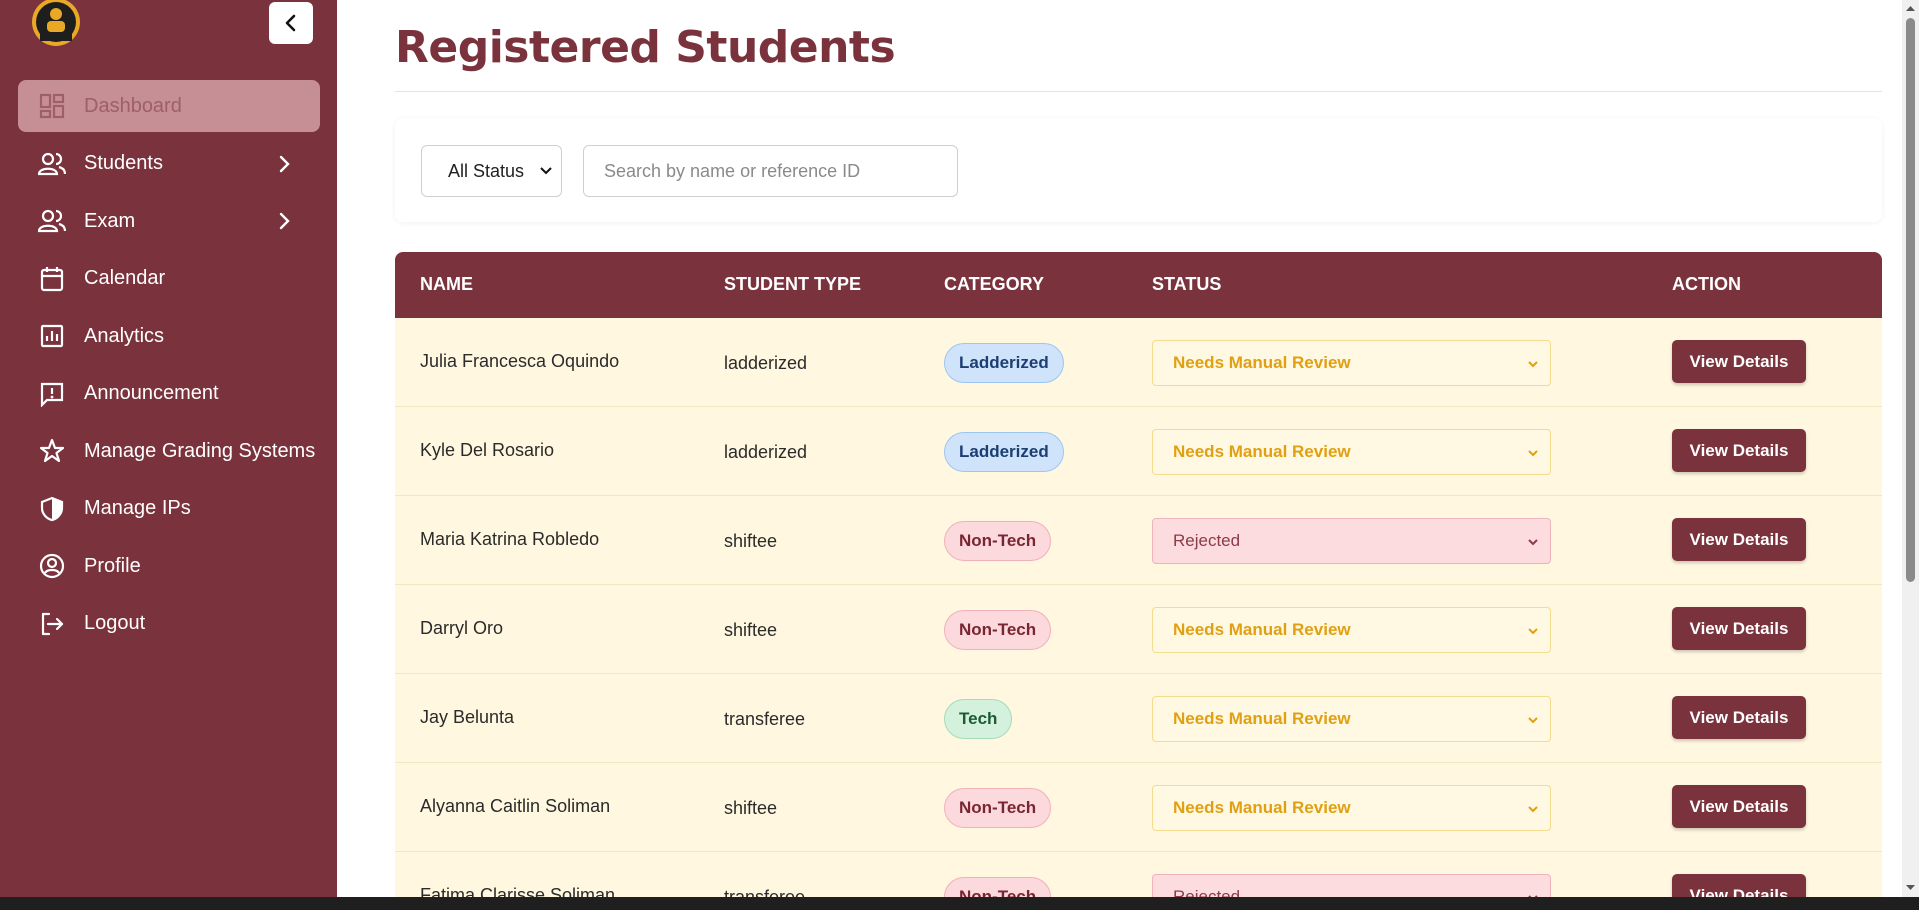 This screenshot has height=910, width=1919. Describe the element at coordinates (486, 170) in the screenshot. I see `status-filter-value: All Status` at that location.